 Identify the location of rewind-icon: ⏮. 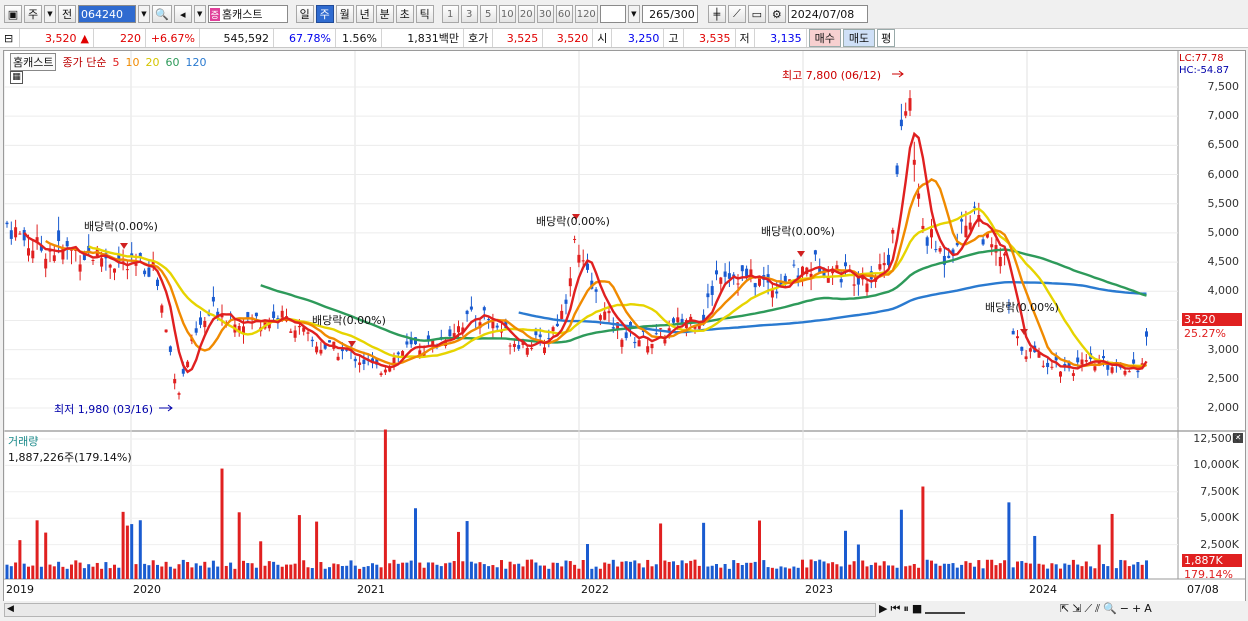
(895, 609).